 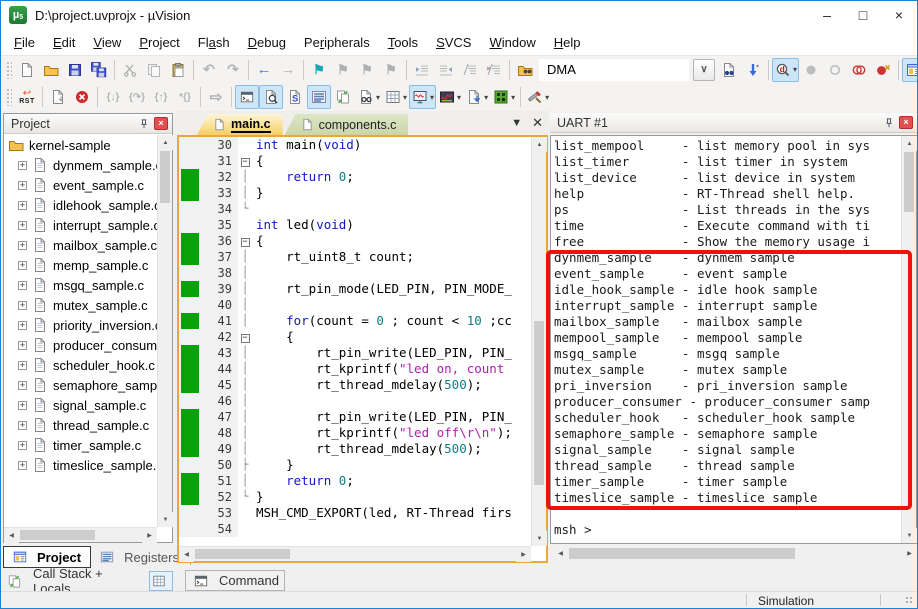 I want to click on search-dropdown-button: ∨, so click(x=704, y=69).